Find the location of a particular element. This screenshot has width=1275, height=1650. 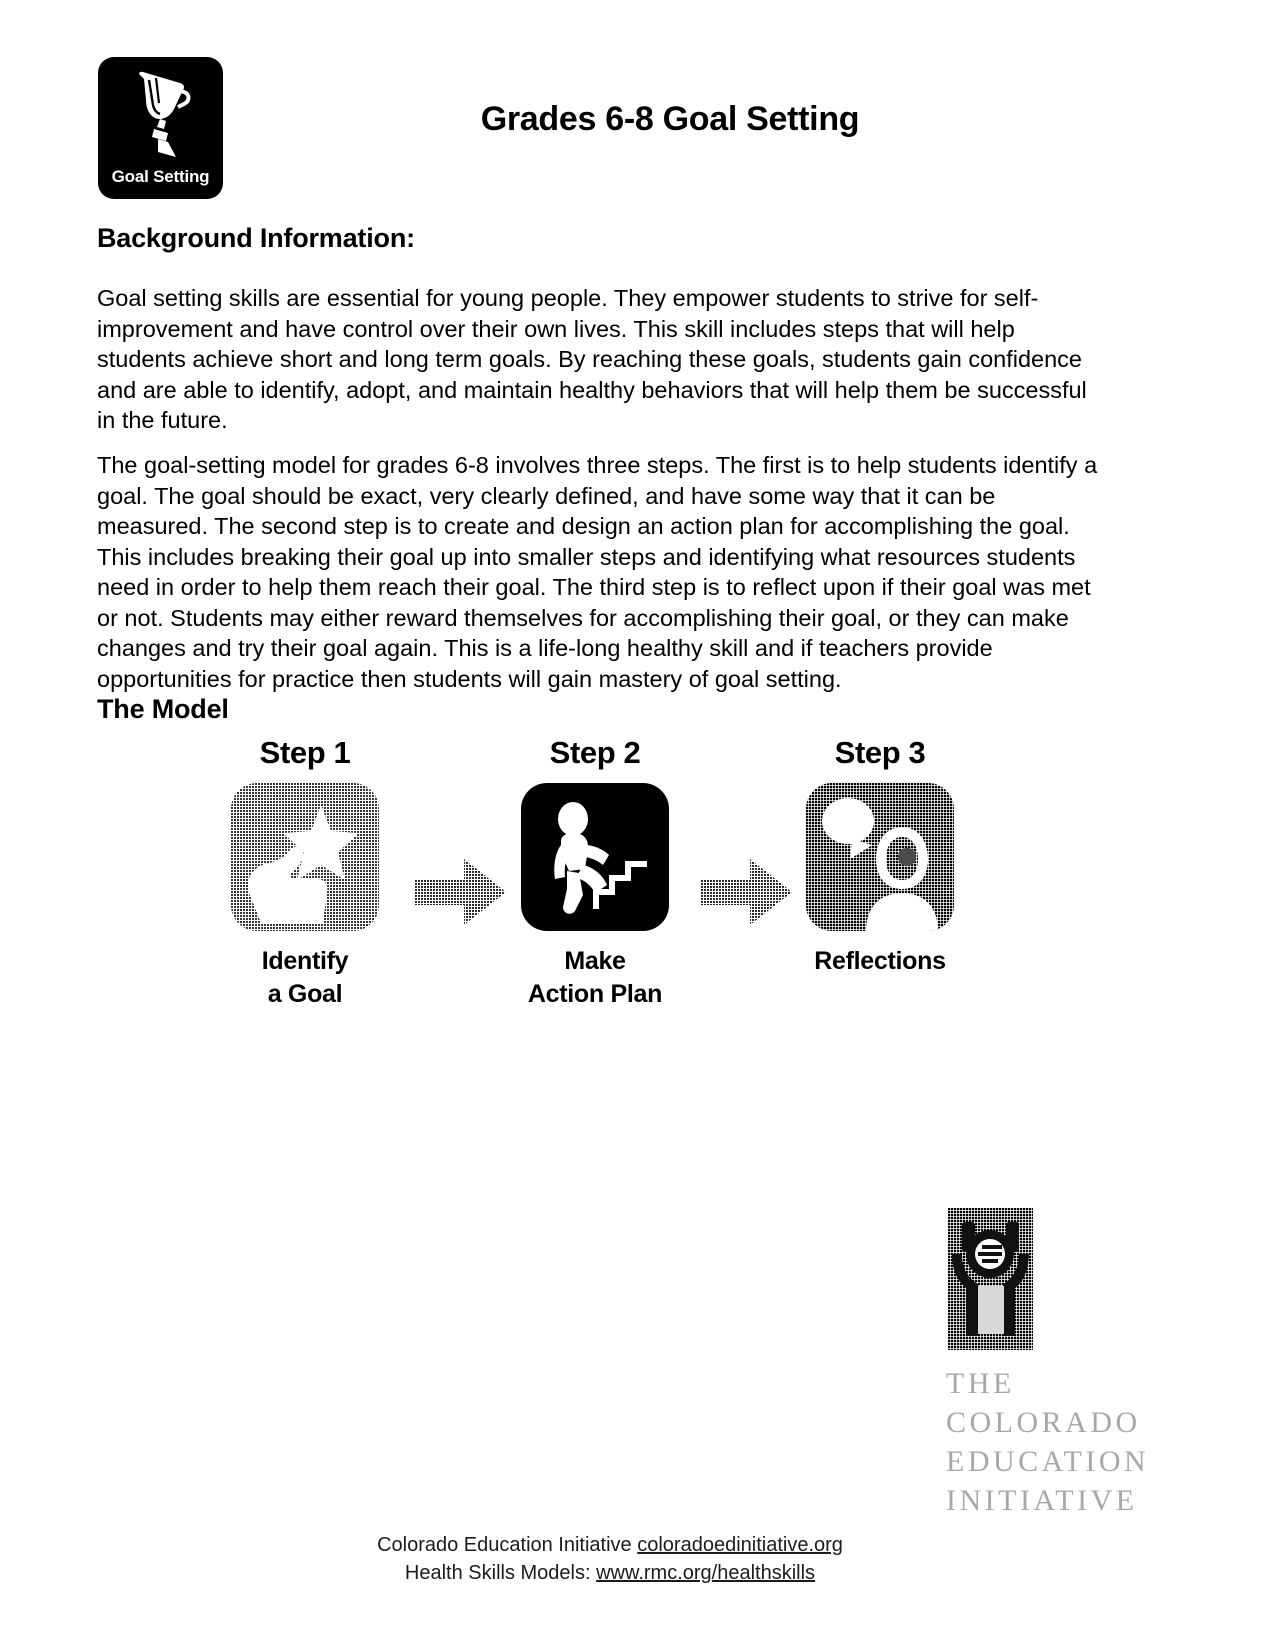

model-step-2: Step 2 Make Action Plan is located at coordinates (595, 873).